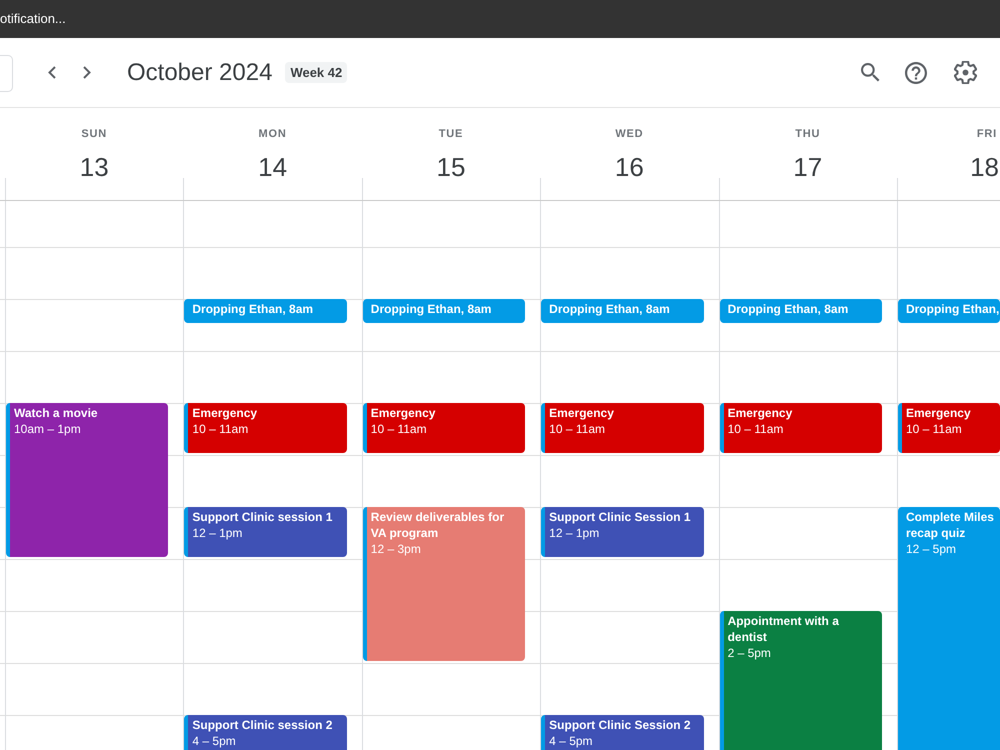  I want to click on day-number: 17, so click(807, 167).